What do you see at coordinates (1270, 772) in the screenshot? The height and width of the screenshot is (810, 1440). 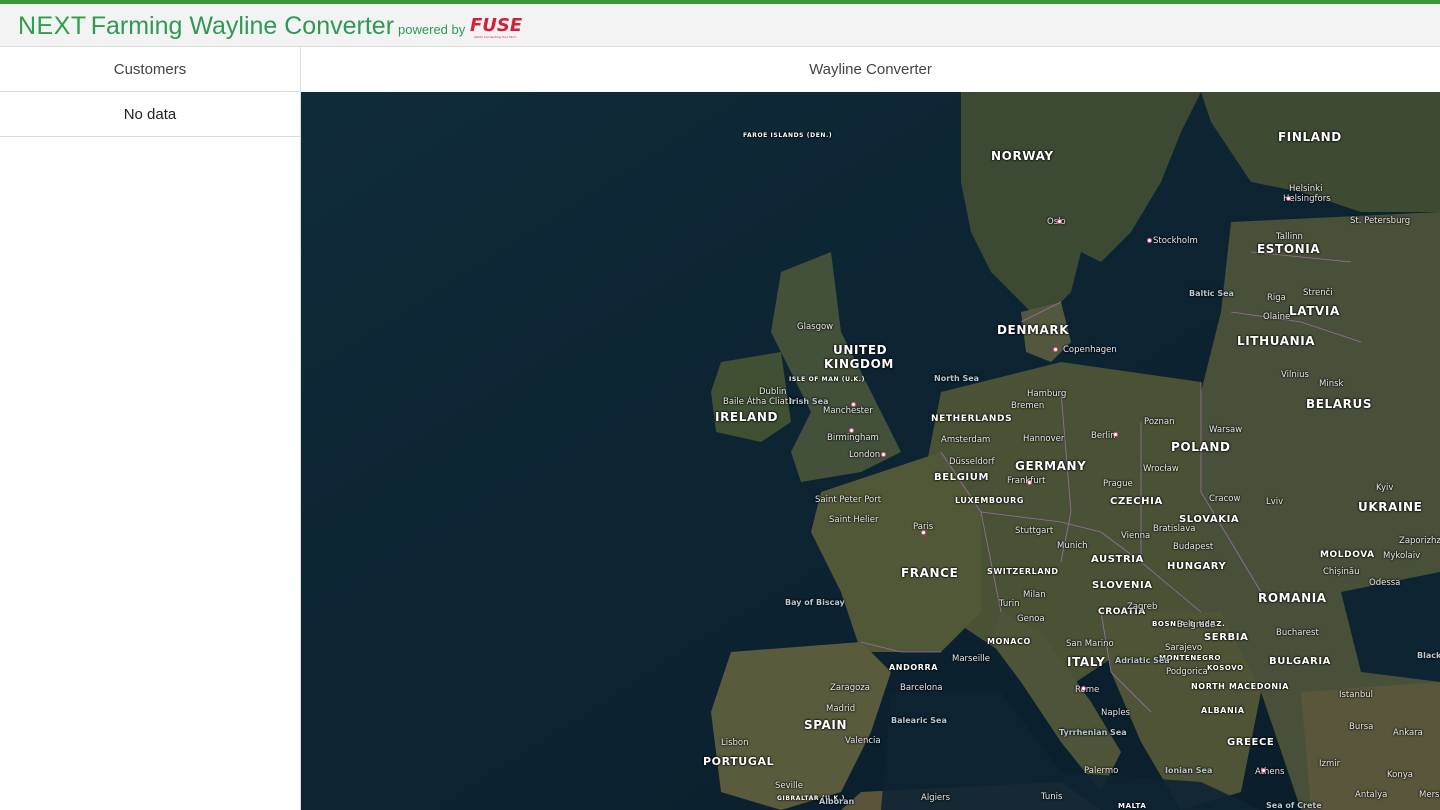 I see `map-label-city: Athens` at bounding box center [1270, 772].